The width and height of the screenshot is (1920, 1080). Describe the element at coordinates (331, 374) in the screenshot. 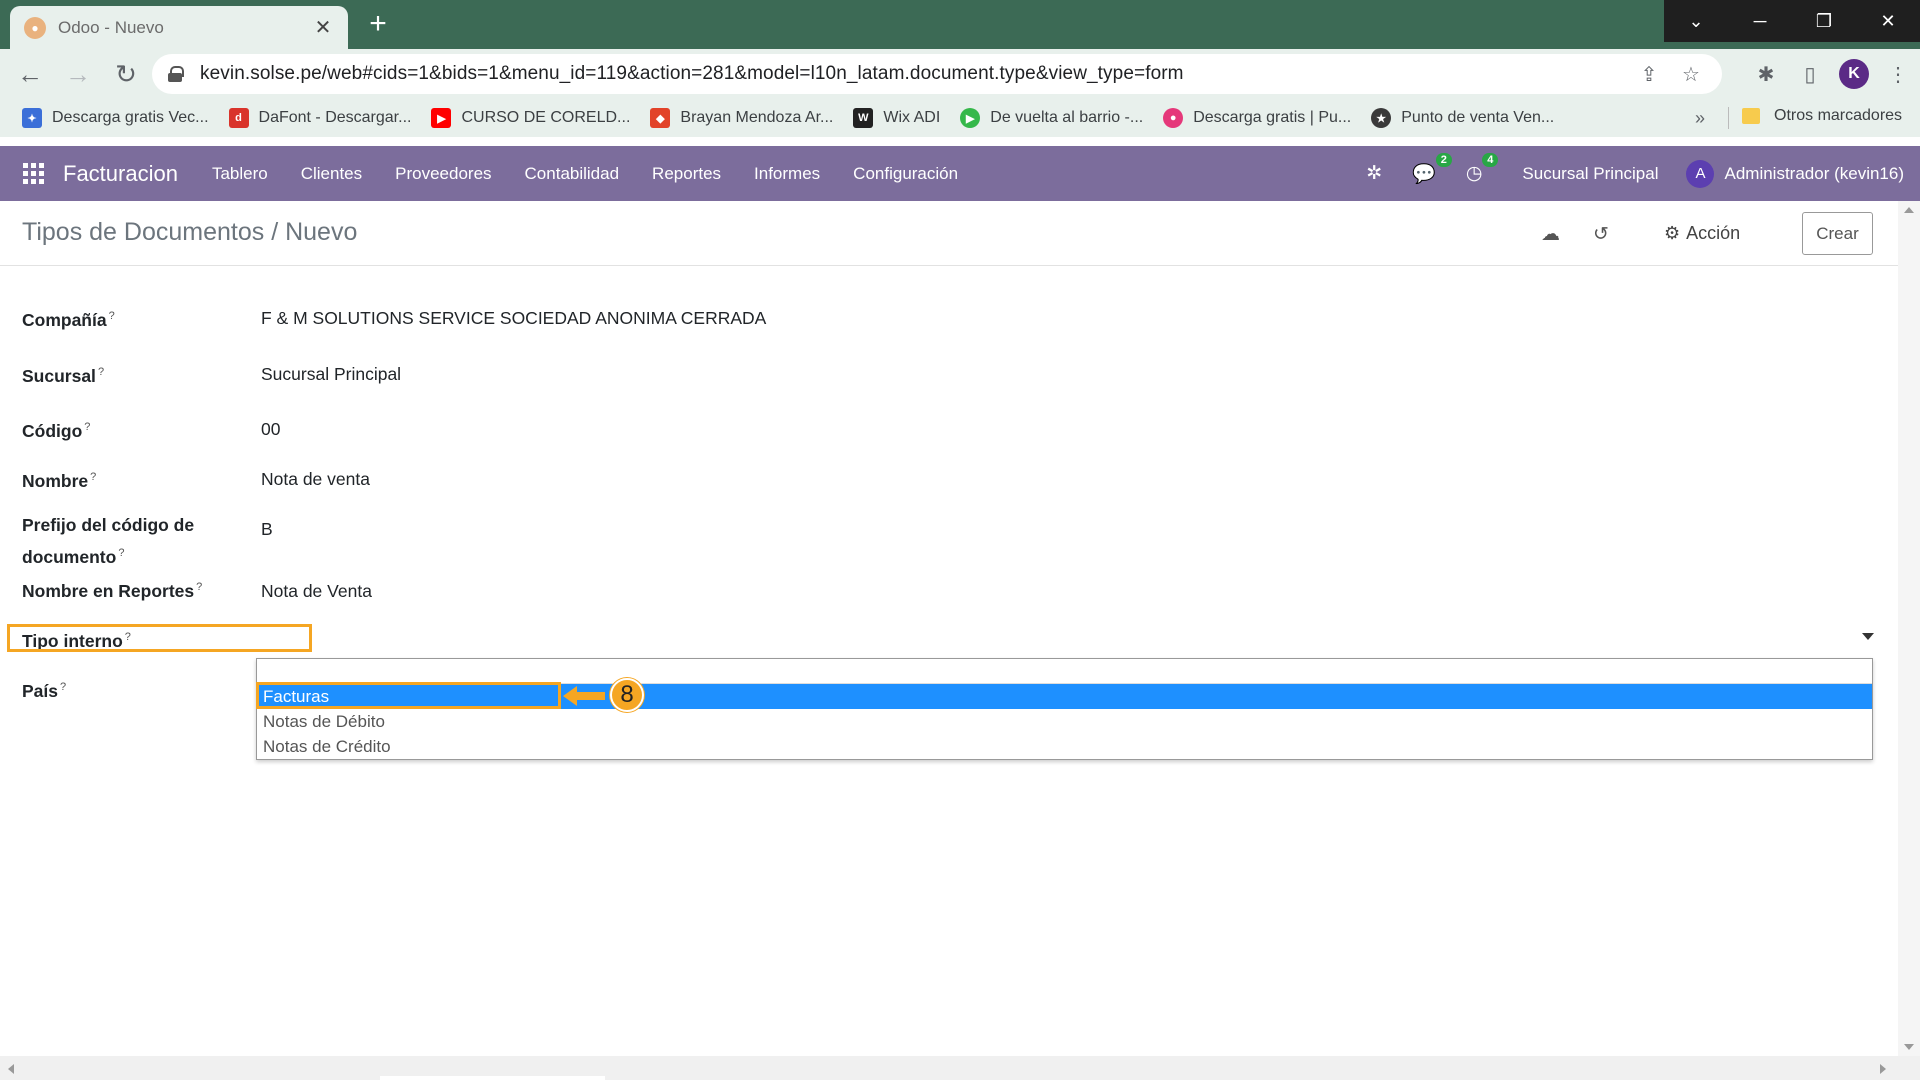

I see `field-value-sucursal: Sucursal Principal` at that location.